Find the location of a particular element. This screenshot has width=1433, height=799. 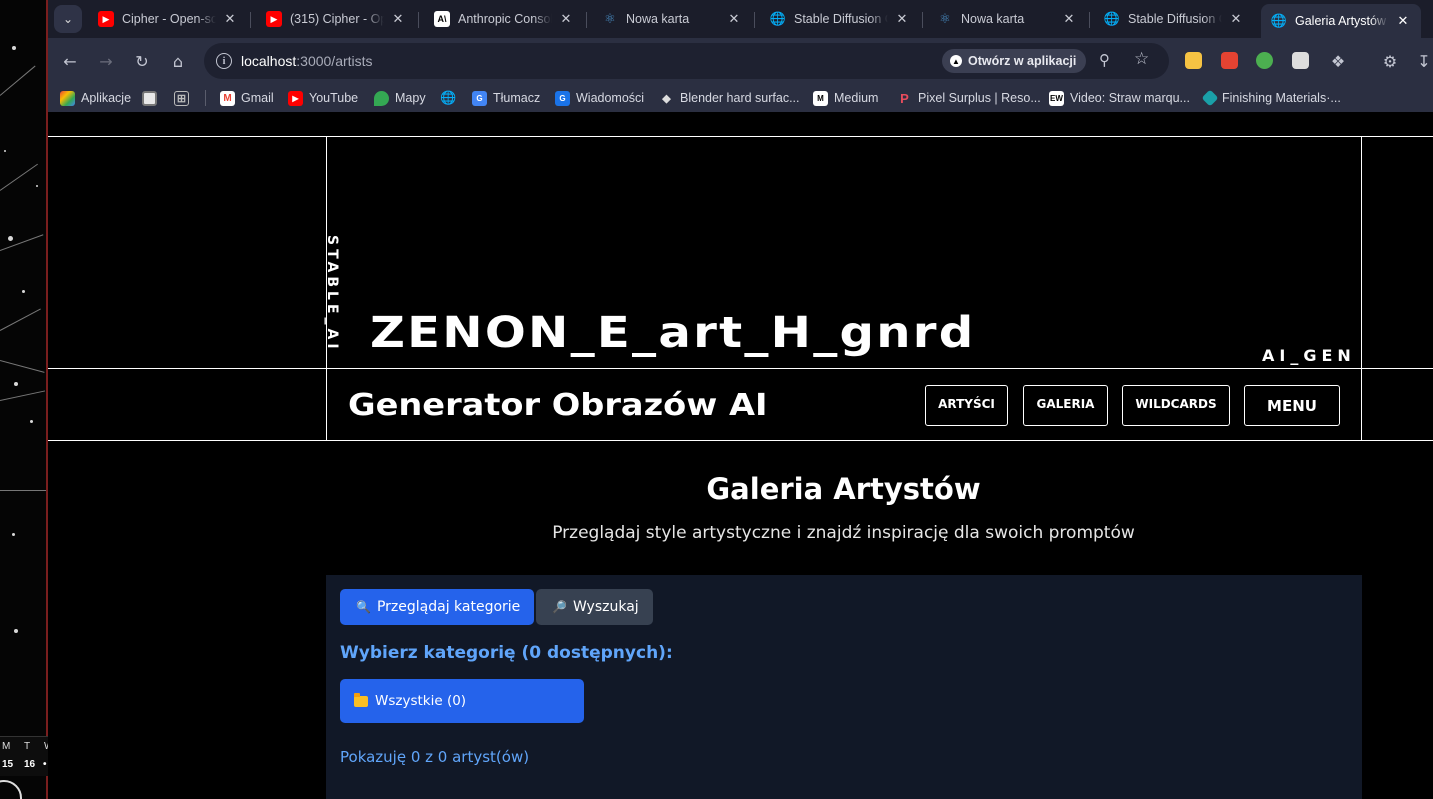

pixel-surplus-icon: P is located at coordinates (904, 98).